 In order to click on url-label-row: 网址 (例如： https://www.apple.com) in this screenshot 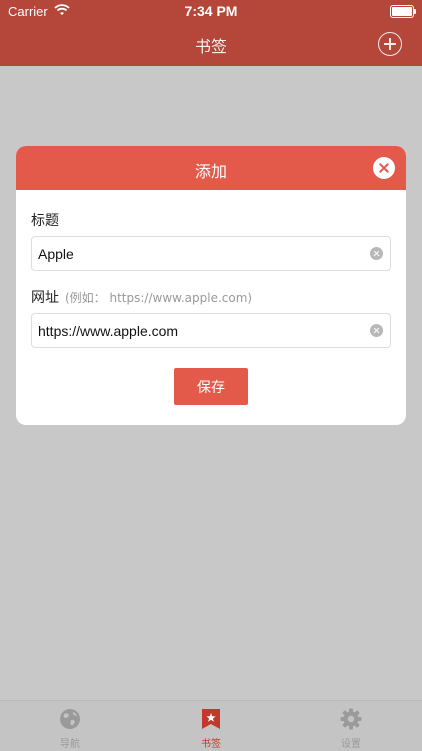, I will do `click(141, 297)`.